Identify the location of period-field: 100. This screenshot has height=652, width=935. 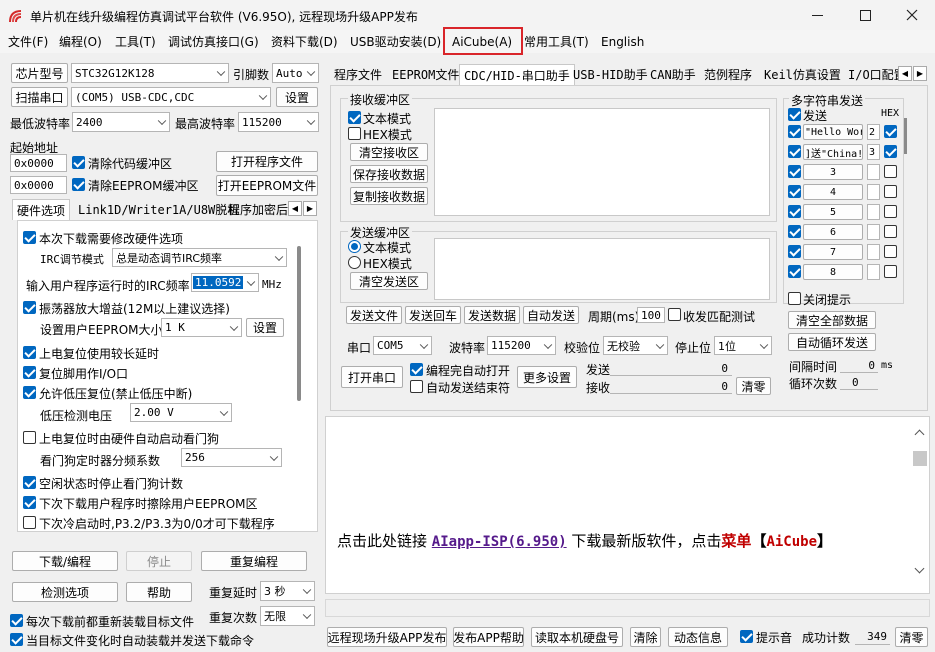
(651, 315).